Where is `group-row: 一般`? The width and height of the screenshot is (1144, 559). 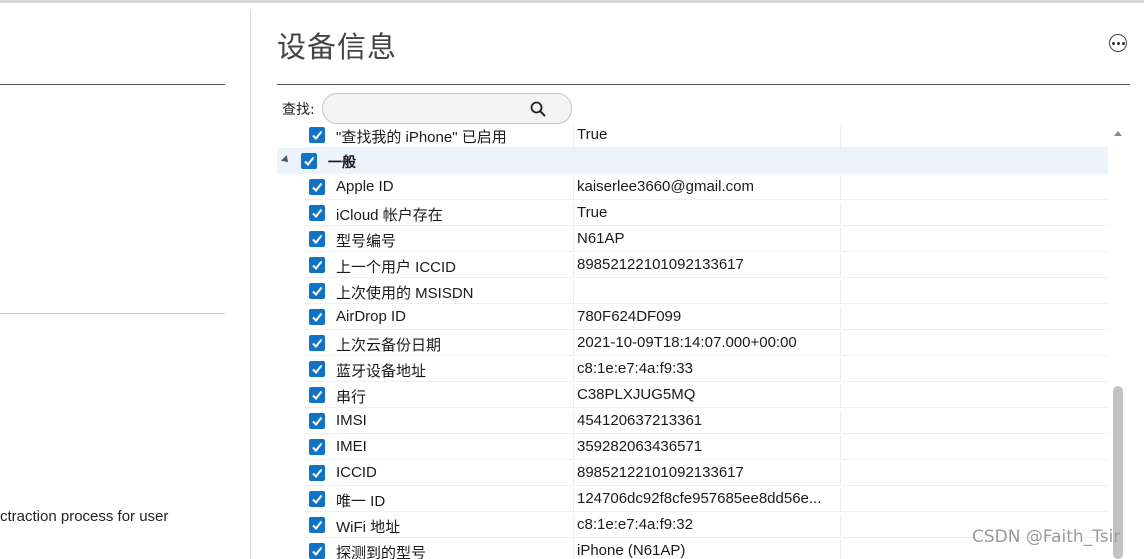 group-row: 一般 is located at coordinates (692, 161).